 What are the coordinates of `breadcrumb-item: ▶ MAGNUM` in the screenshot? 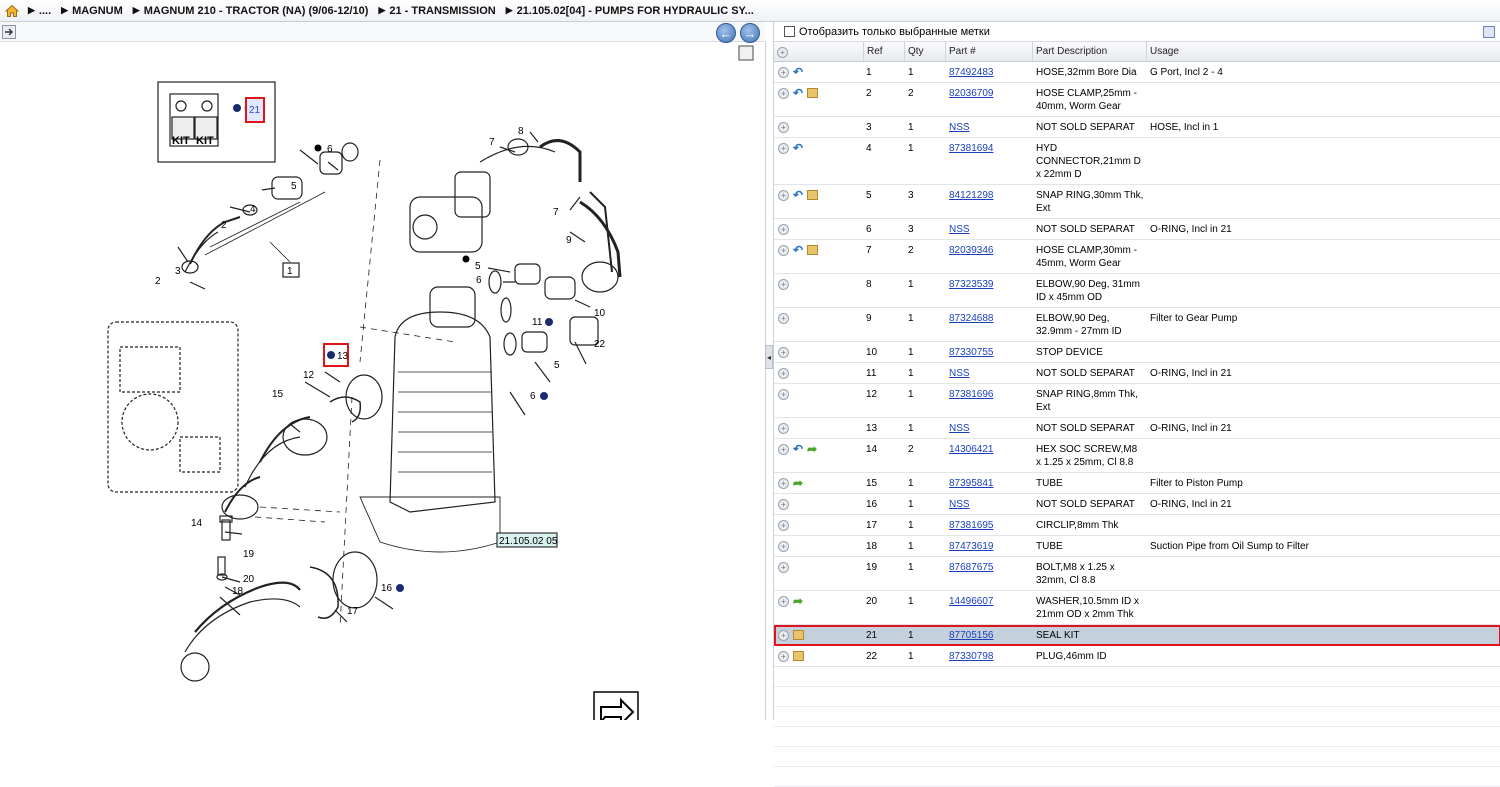 It's located at (92, 11).